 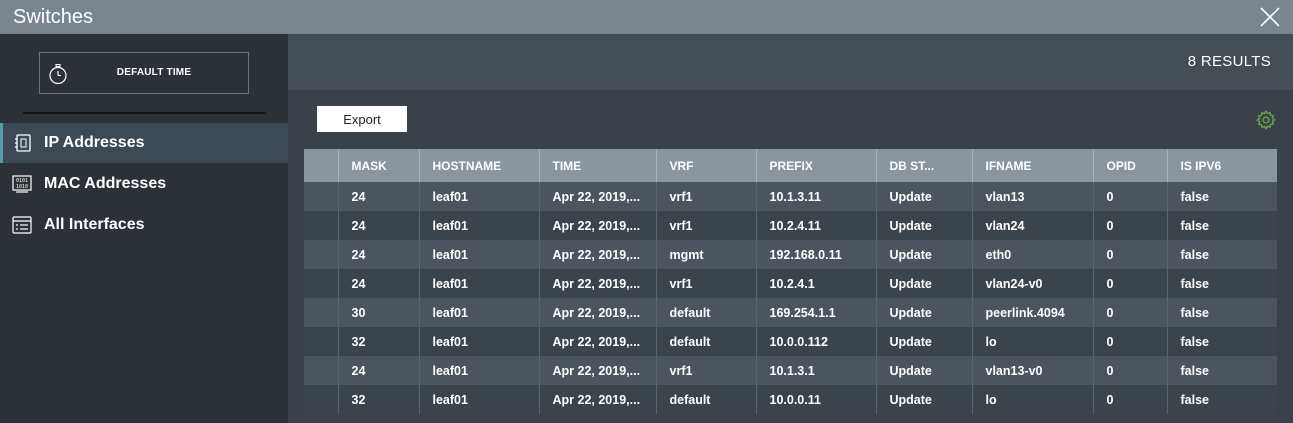 I want to click on cell-prefix: 10.2.4.11, so click(x=816, y=225).